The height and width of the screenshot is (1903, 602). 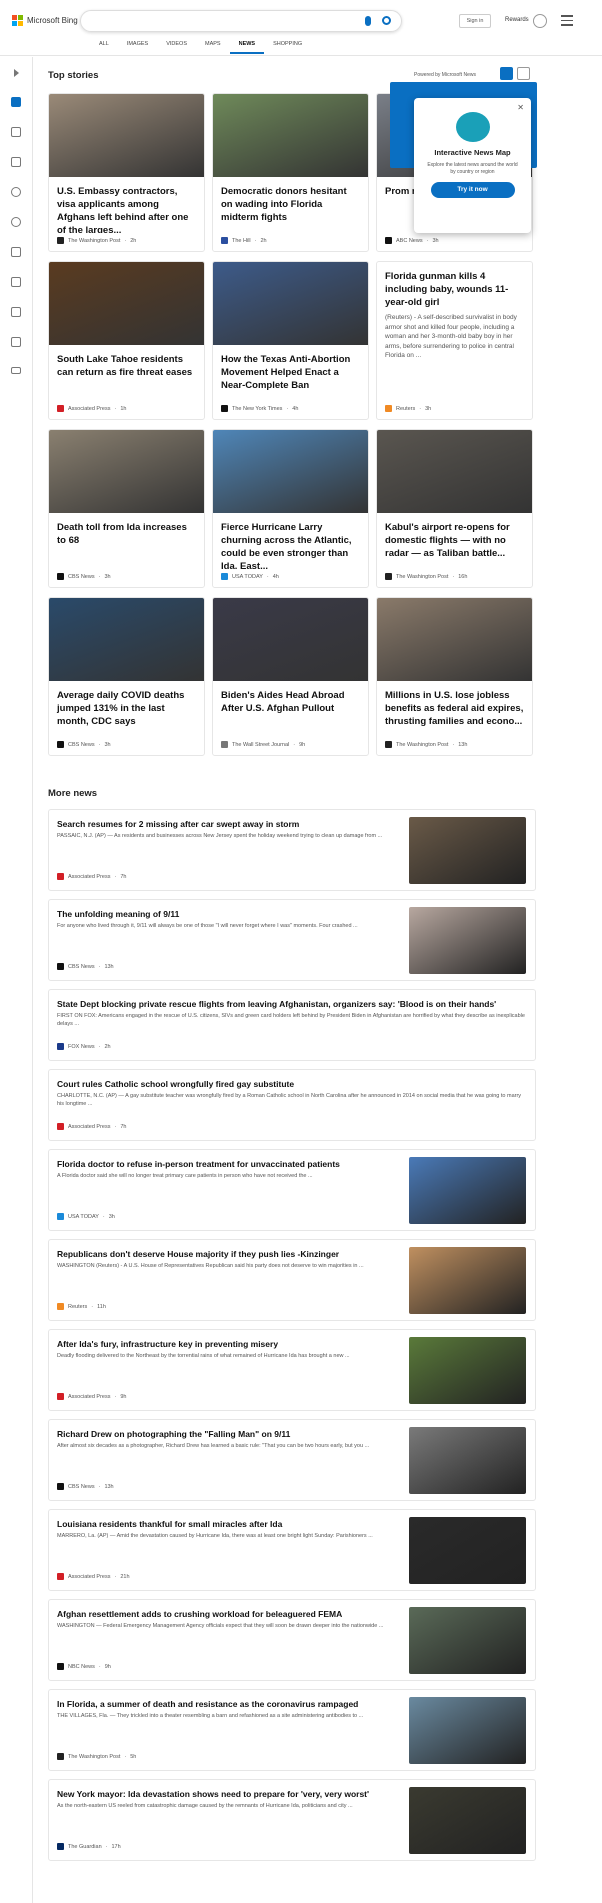 I want to click on story-title: Death toll from Ida increases to 68, so click(x=126, y=541).